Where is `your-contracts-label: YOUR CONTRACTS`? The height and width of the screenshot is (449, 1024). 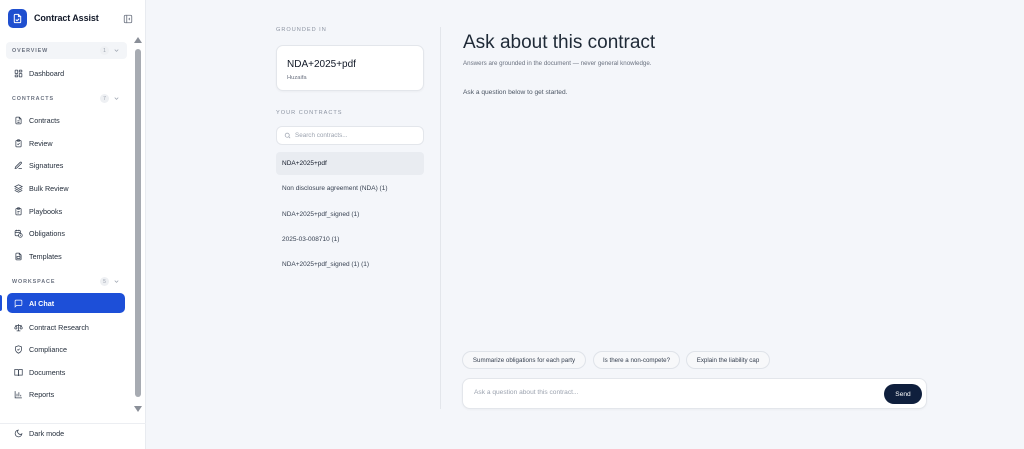 your-contracts-label: YOUR CONTRACTS is located at coordinates (309, 113).